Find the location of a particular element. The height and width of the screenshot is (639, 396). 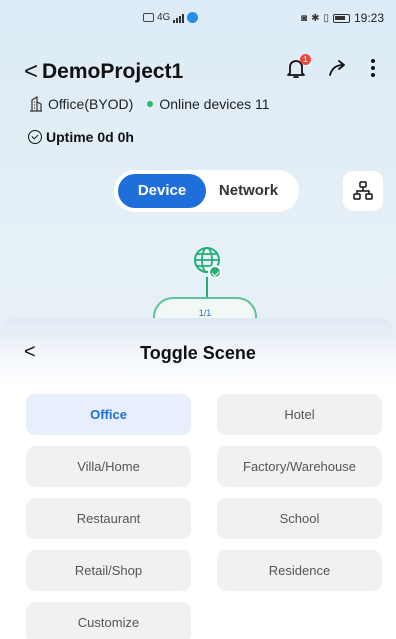

more-button is located at coordinates (373, 68).